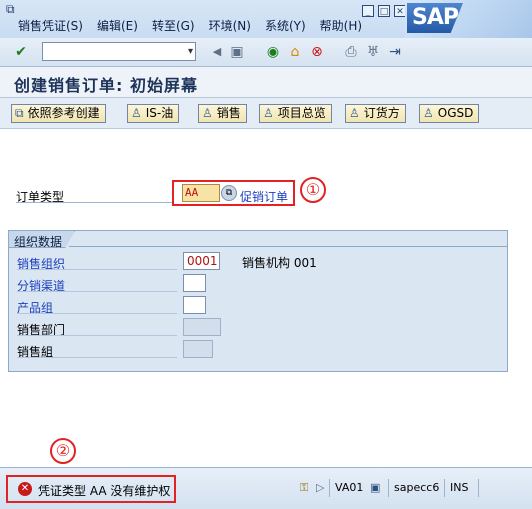  I want to click on find-next-icon: ⇥, so click(395, 52).